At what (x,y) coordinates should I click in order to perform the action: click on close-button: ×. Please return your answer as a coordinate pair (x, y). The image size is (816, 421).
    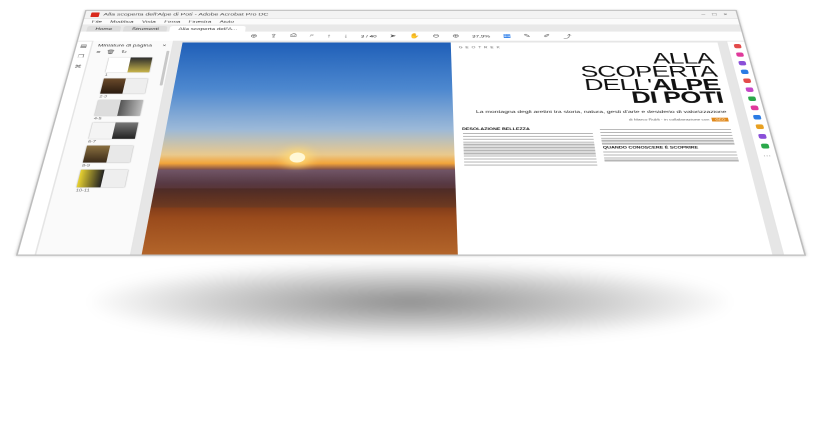
    Looking at the image, I should click on (725, 14).